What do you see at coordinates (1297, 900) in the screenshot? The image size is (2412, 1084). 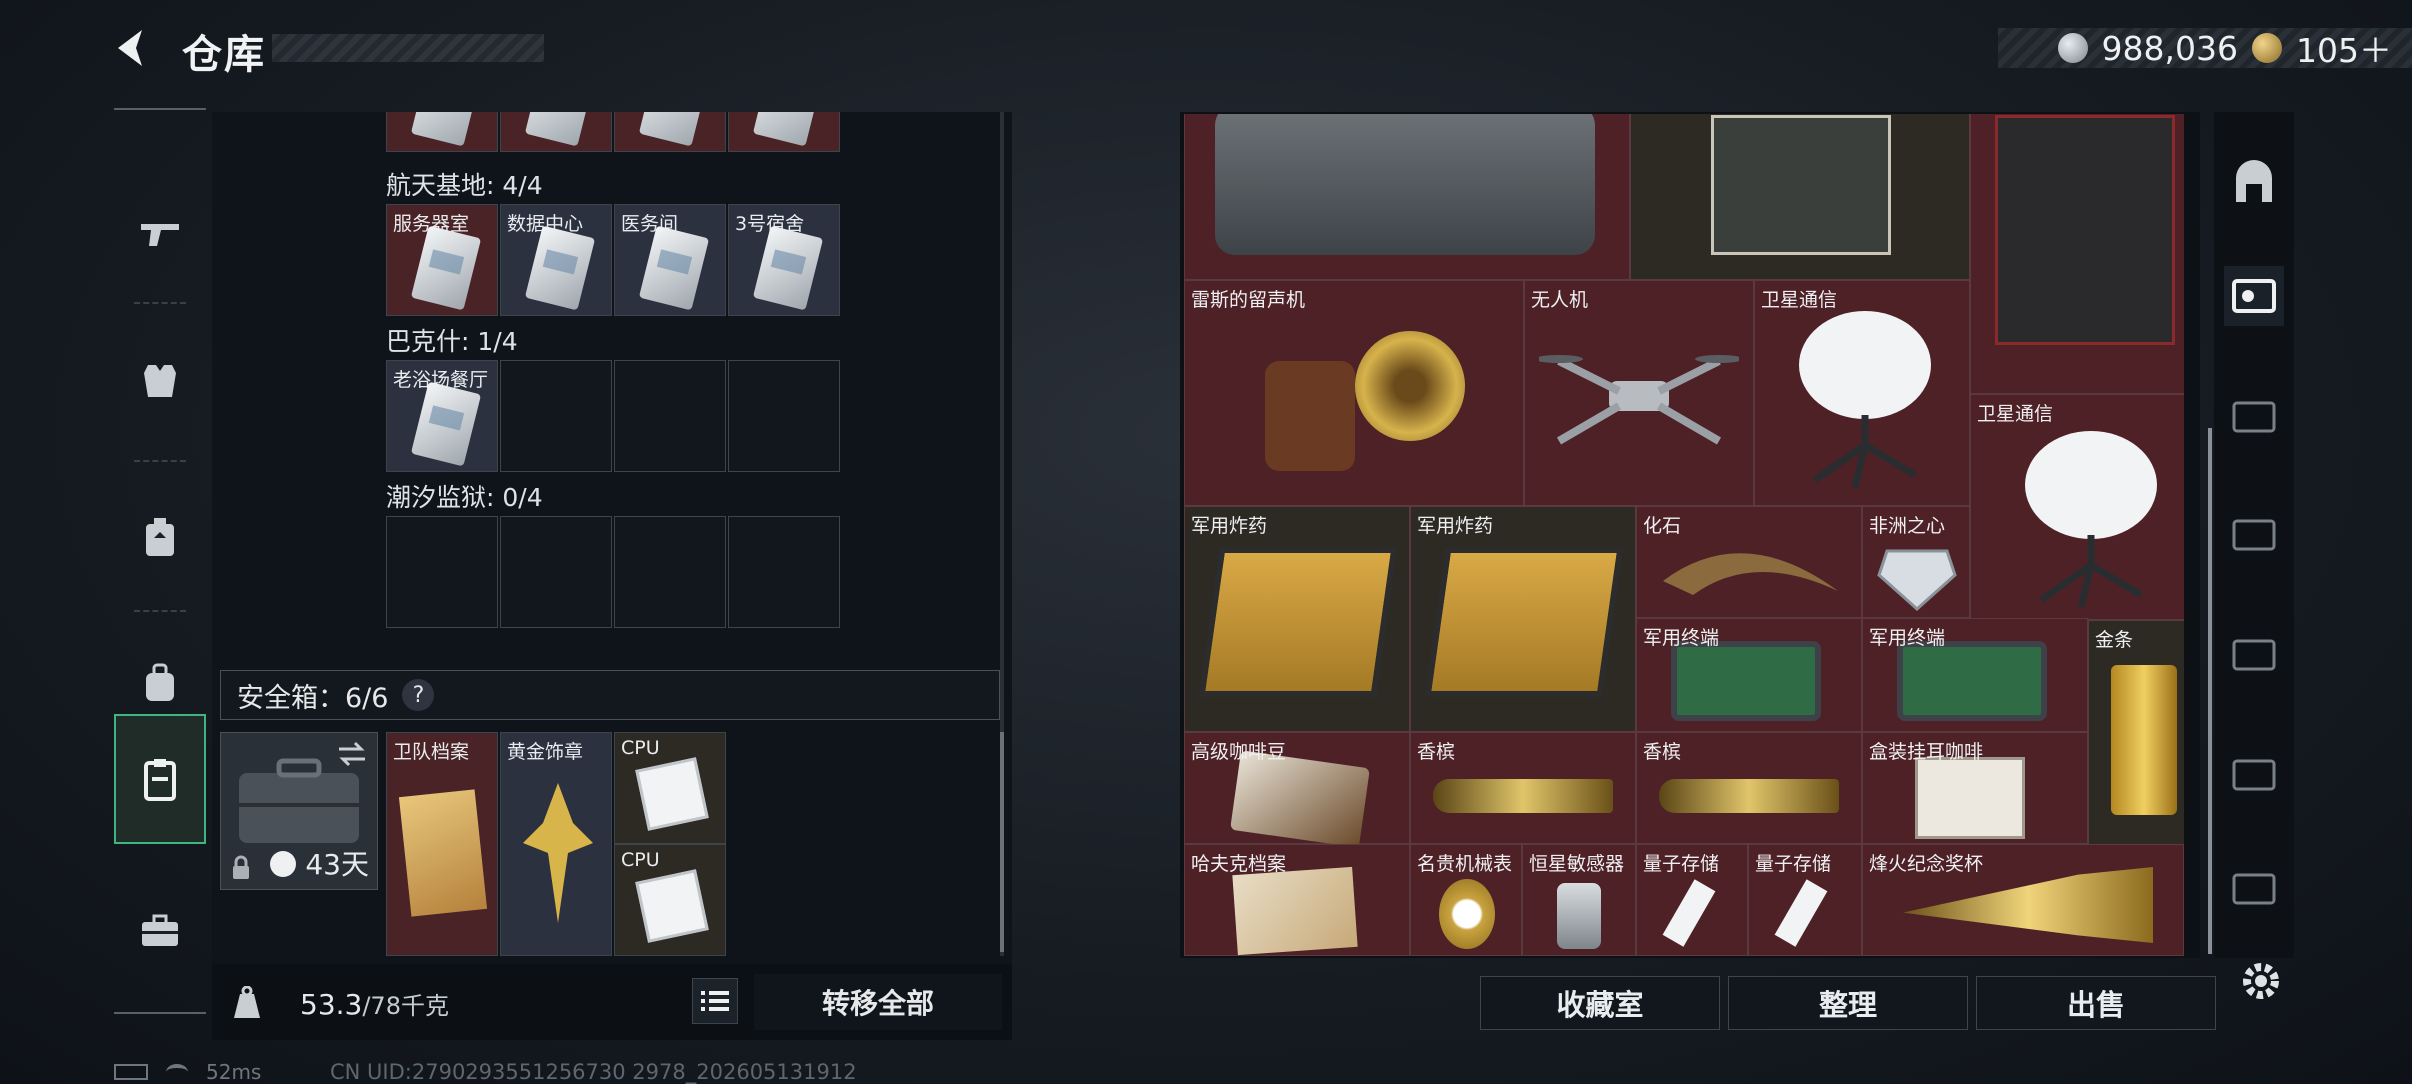 I see `inventory-item: 哈夫克档案` at bounding box center [1297, 900].